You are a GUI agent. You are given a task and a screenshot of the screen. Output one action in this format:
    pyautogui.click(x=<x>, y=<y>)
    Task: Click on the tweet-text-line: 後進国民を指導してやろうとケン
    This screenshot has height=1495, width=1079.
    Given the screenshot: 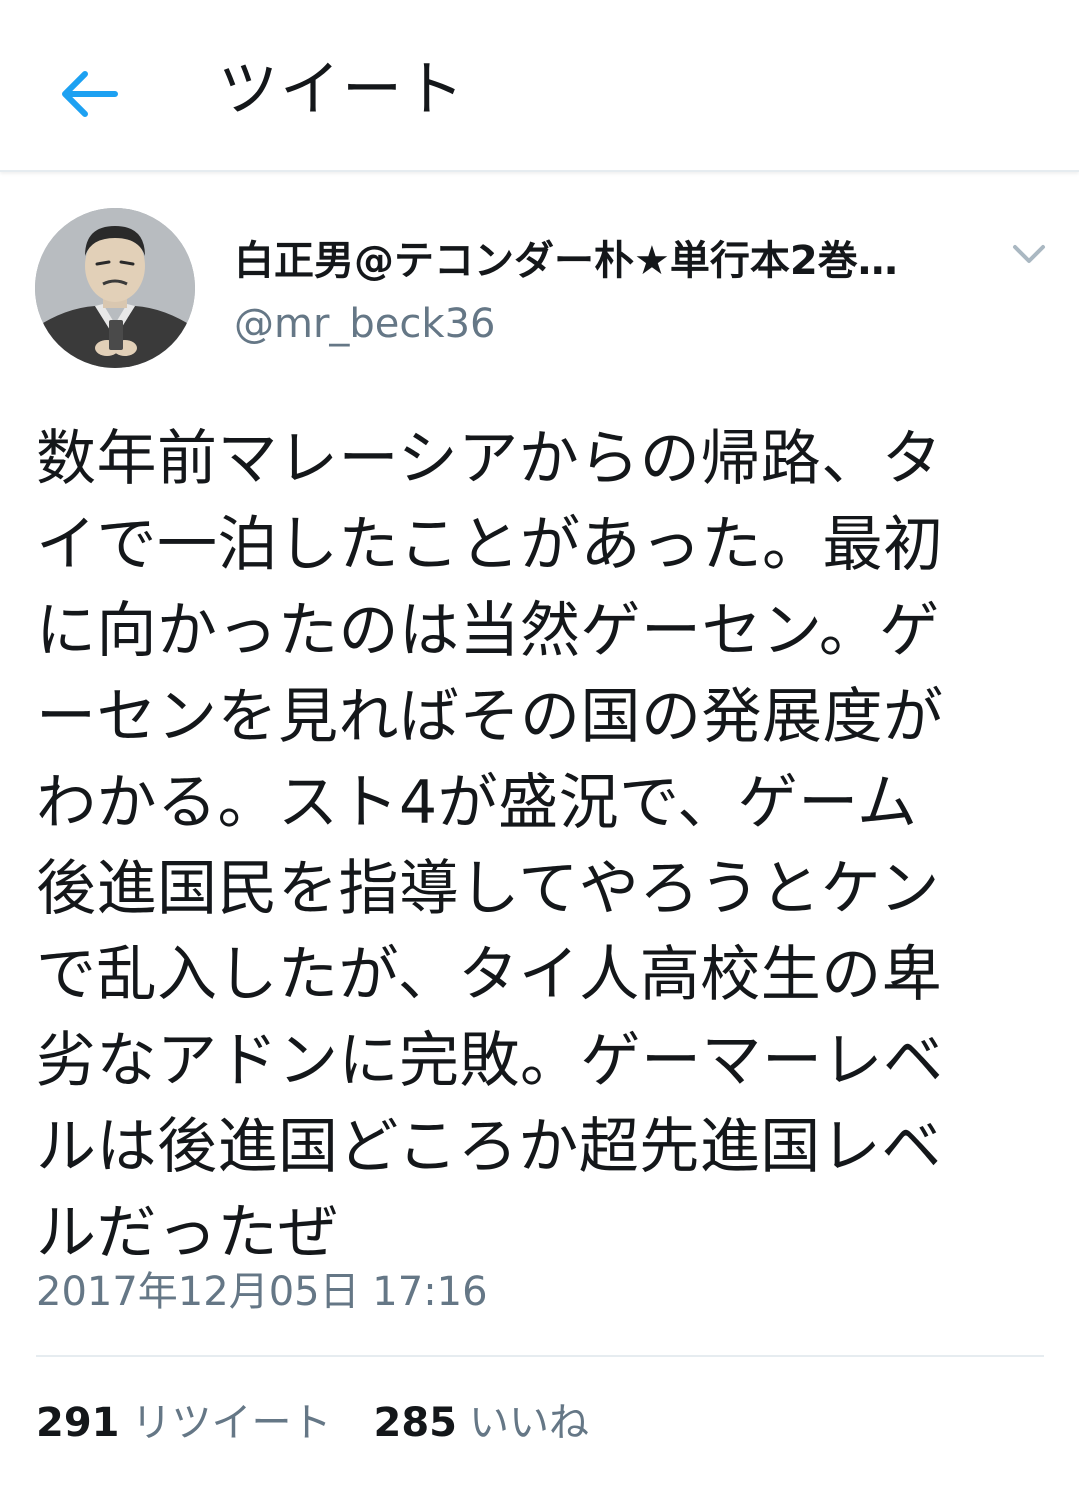 What is the action you would take?
    pyautogui.click(x=488, y=889)
    